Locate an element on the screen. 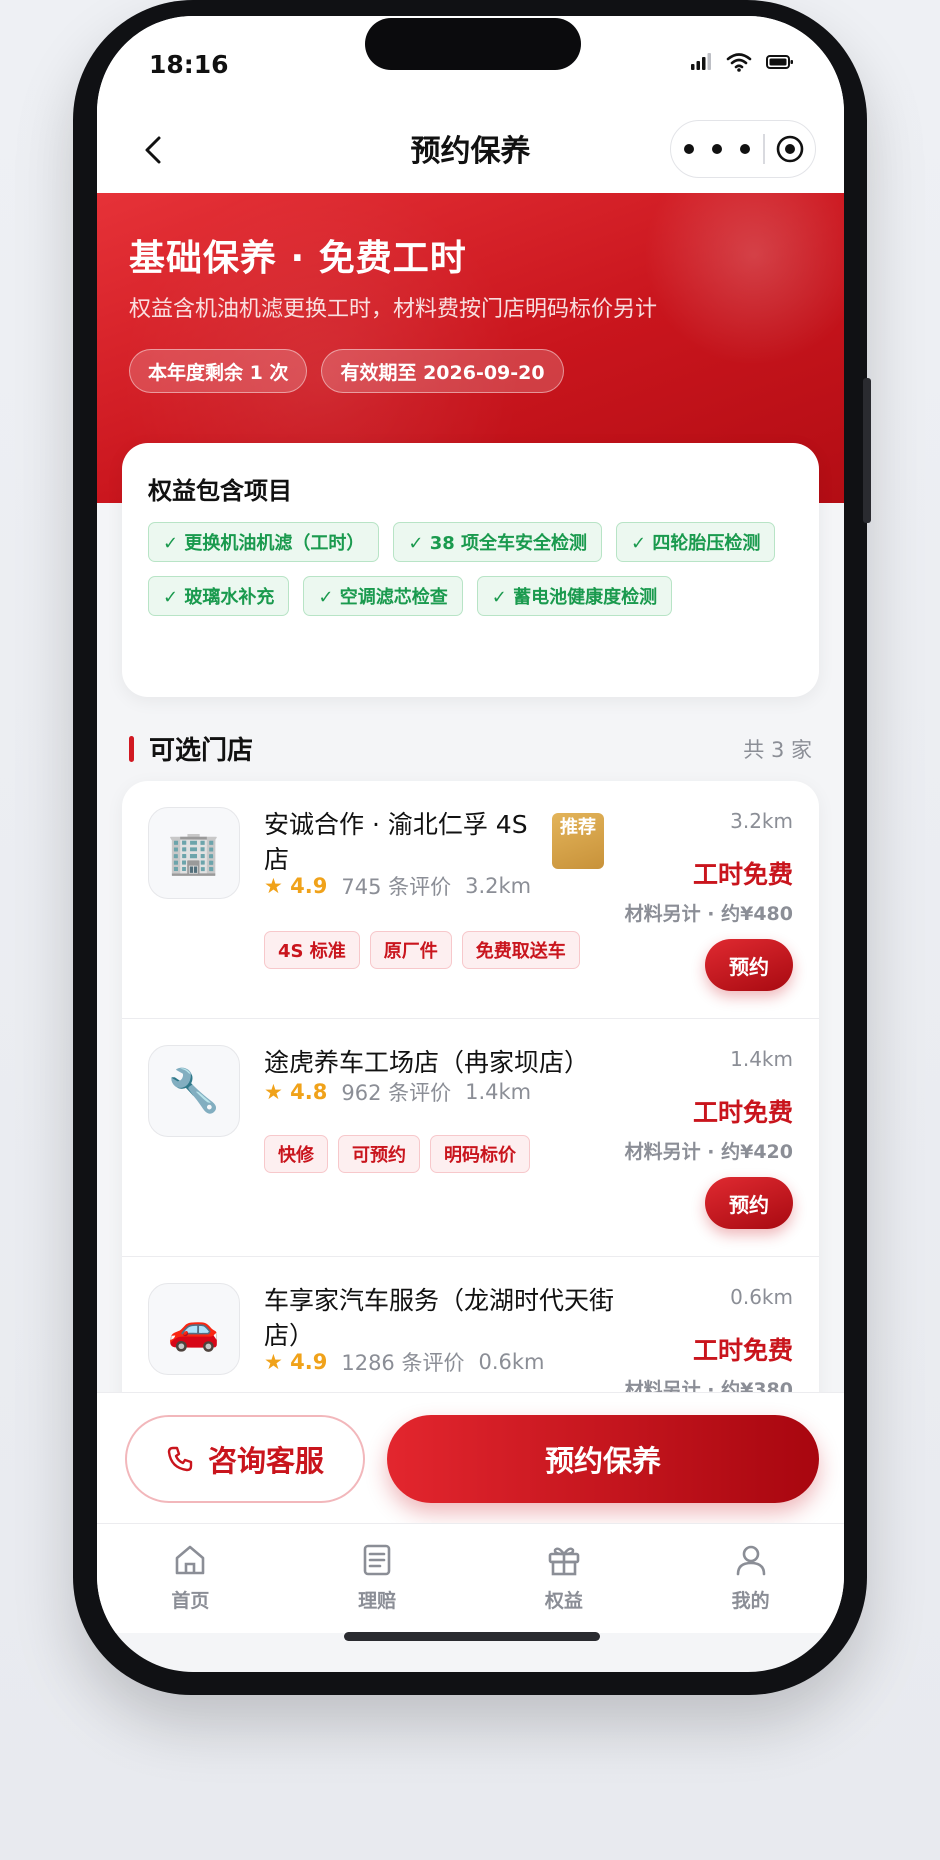 This screenshot has width=940, height=1860. tab-bar: 首页 理赔 权益 我的 is located at coordinates (470, 1578).